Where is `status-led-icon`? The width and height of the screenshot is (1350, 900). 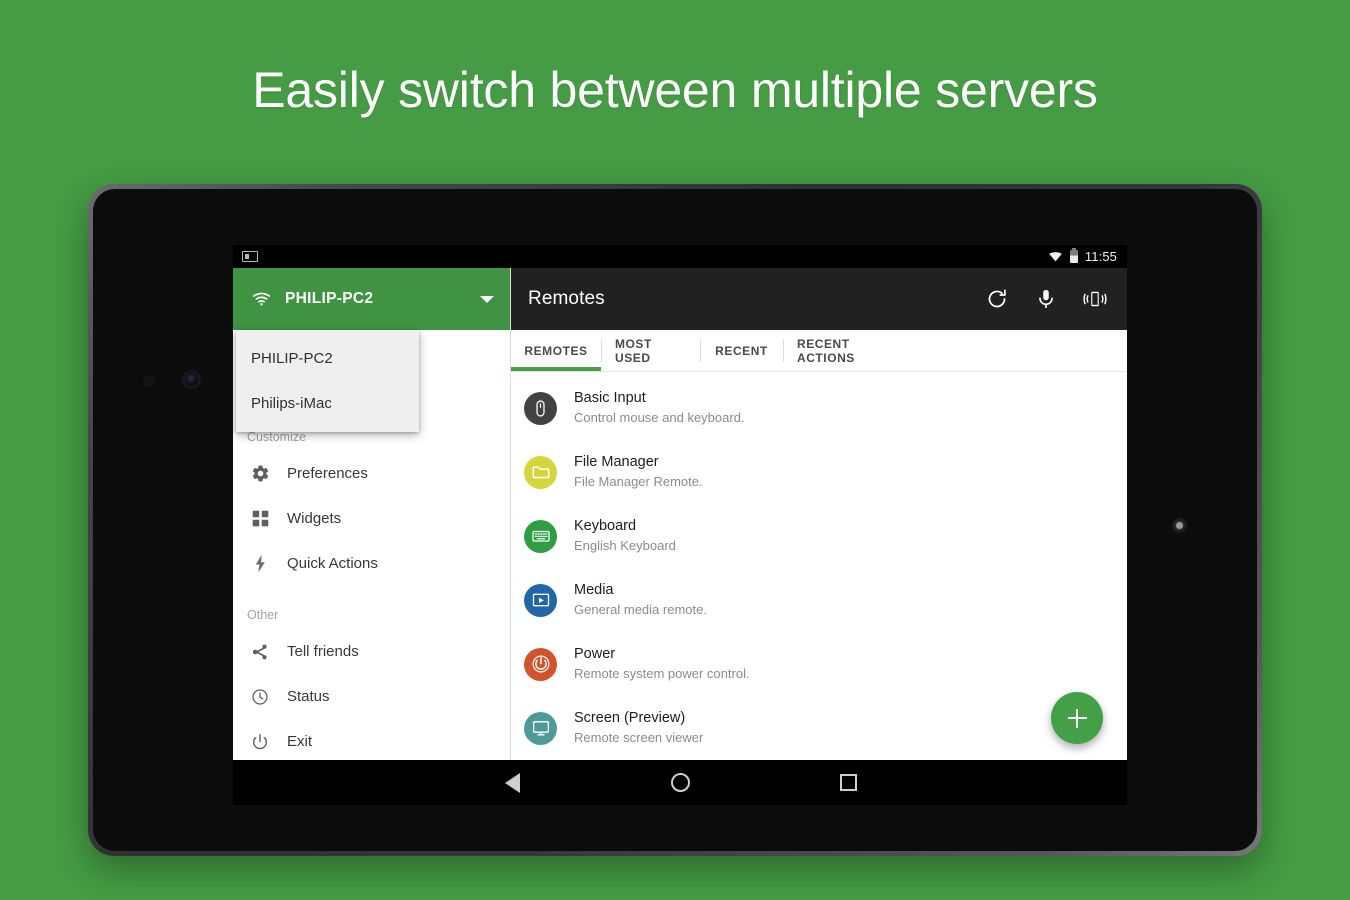
status-led-icon is located at coordinates (1179, 525).